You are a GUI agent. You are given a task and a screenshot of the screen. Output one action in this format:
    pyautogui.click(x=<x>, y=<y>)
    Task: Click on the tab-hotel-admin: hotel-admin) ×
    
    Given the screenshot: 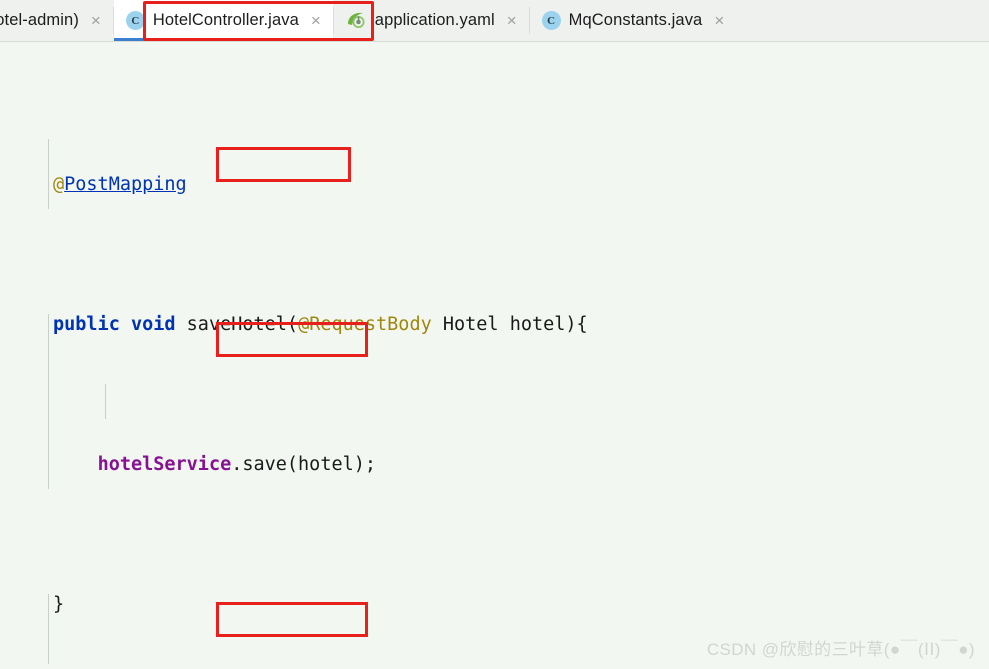 What is the action you would take?
    pyautogui.click(x=56, y=20)
    